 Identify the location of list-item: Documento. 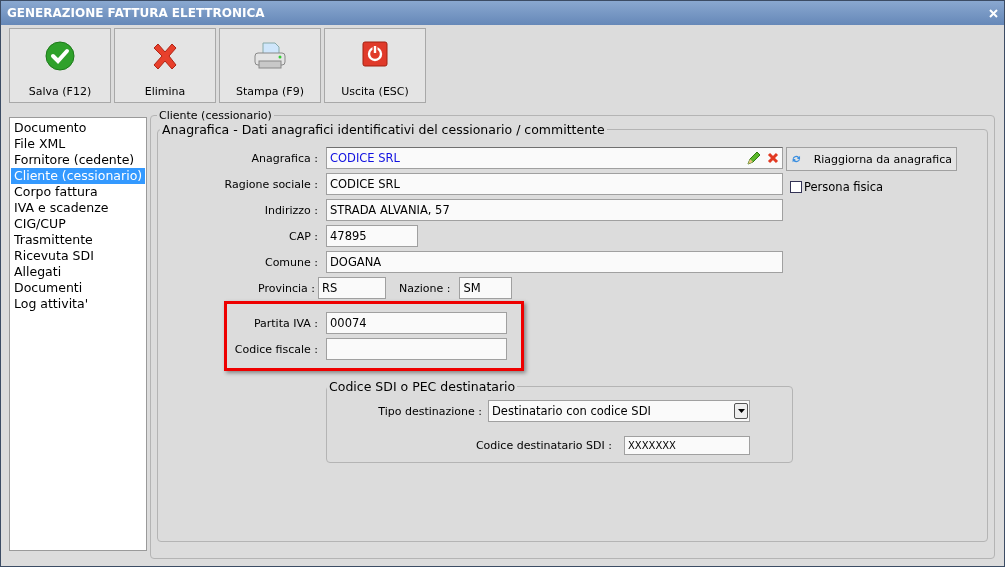
(78, 128).